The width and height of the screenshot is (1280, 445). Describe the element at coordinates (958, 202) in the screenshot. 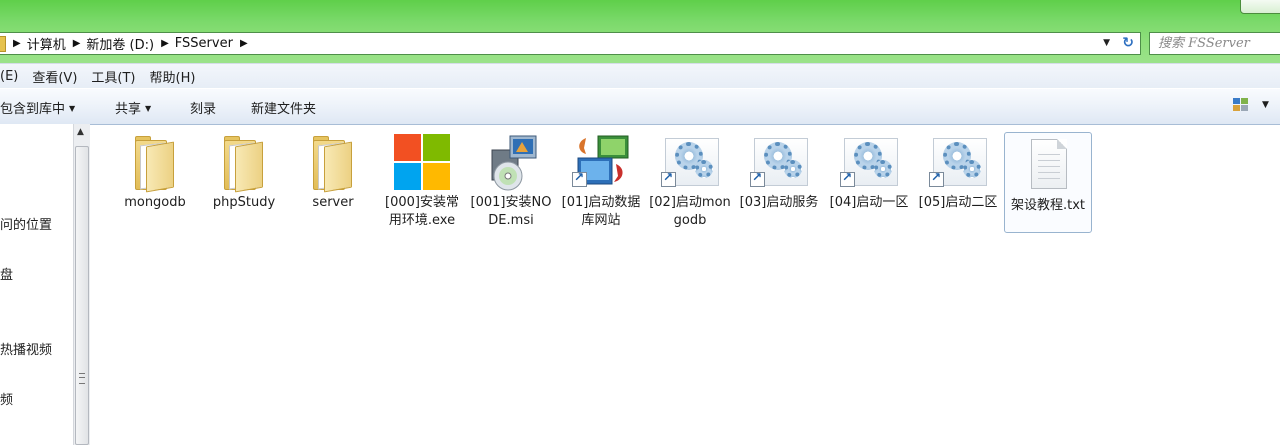

I see `file-name: [05]启动二区` at that location.